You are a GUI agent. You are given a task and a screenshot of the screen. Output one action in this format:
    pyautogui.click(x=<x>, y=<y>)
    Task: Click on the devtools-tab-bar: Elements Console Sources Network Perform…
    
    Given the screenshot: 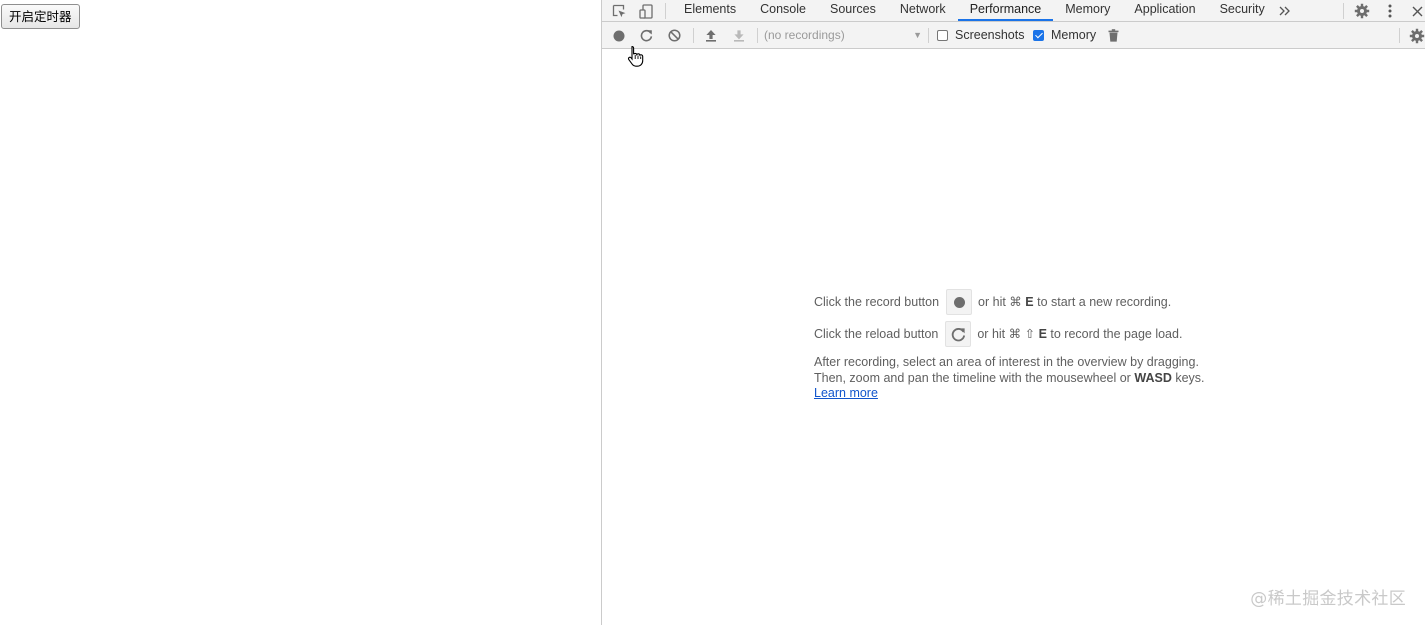 What is the action you would take?
    pyautogui.click(x=1013, y=11)
    